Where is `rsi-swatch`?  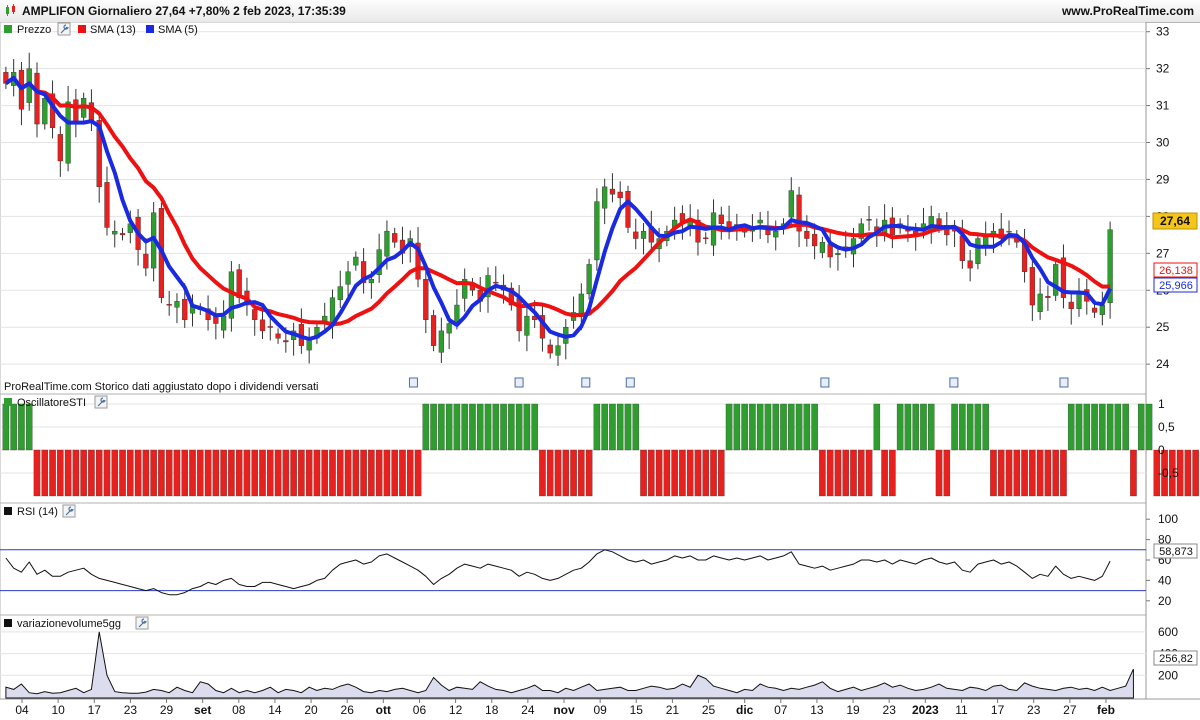 rsi-swatch is located at coordinates (8, 511).